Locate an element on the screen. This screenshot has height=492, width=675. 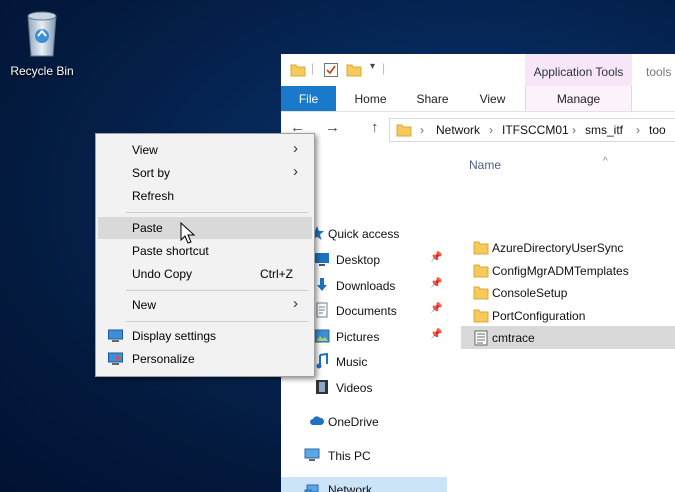
nav-item-label: Music is located at coordinates (352, 362).